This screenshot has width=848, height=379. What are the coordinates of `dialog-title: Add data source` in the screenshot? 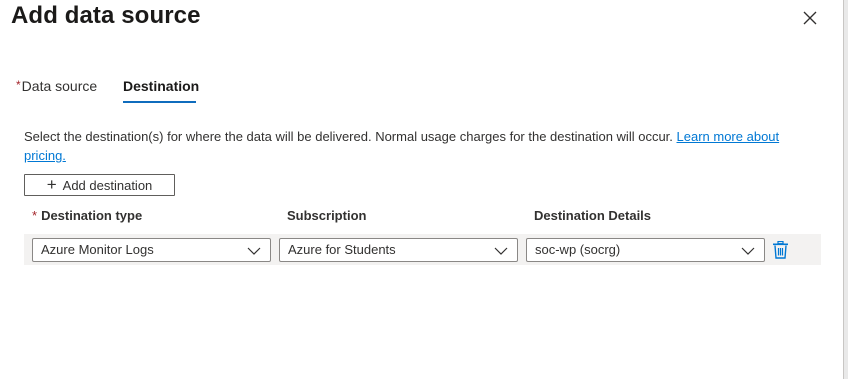 It's located at (106, 15).